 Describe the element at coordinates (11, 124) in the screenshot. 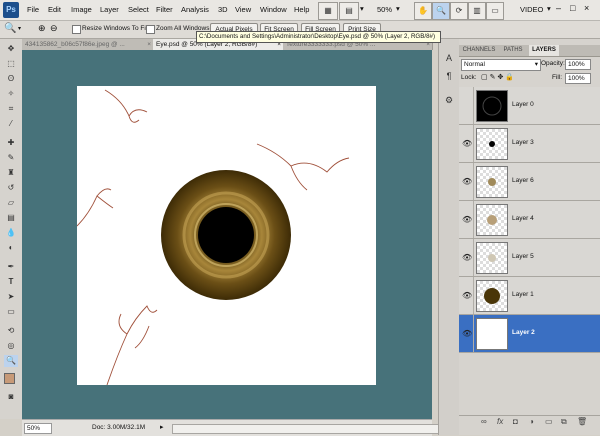

I see `eyedropper-tool-icon: ⁄` at that location.